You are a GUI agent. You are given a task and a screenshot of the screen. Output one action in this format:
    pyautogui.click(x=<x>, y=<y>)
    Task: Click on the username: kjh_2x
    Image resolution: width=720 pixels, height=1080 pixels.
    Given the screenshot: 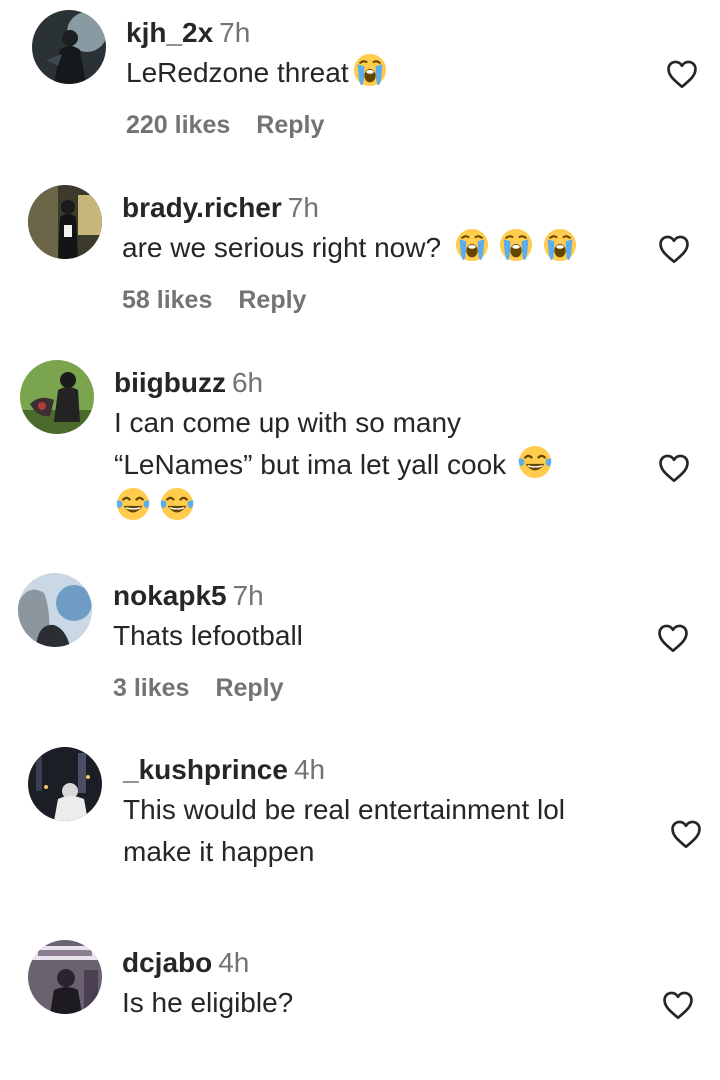 What is the action you would take?
    pyautogui.click(x=169, y=32)
    